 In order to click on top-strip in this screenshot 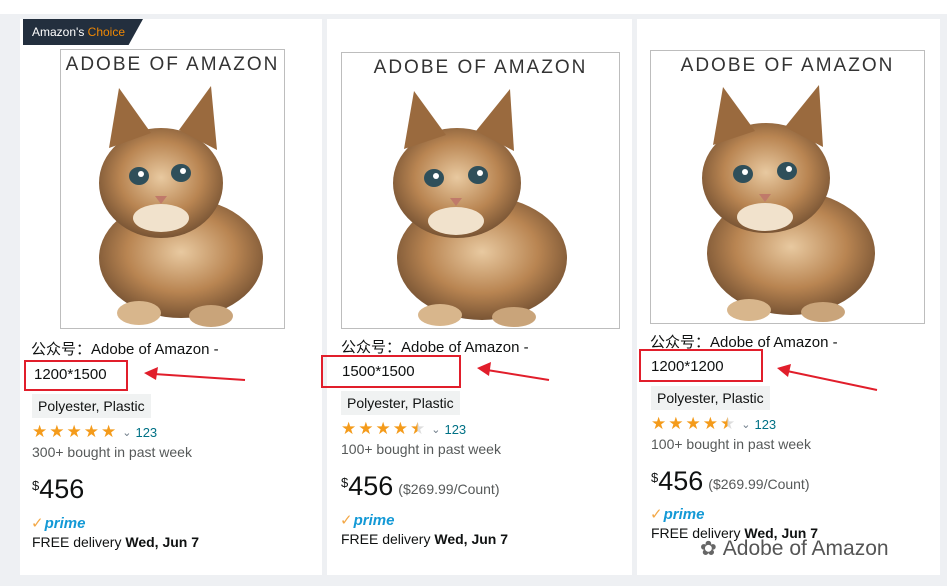, I will do `click(473, 7)`.